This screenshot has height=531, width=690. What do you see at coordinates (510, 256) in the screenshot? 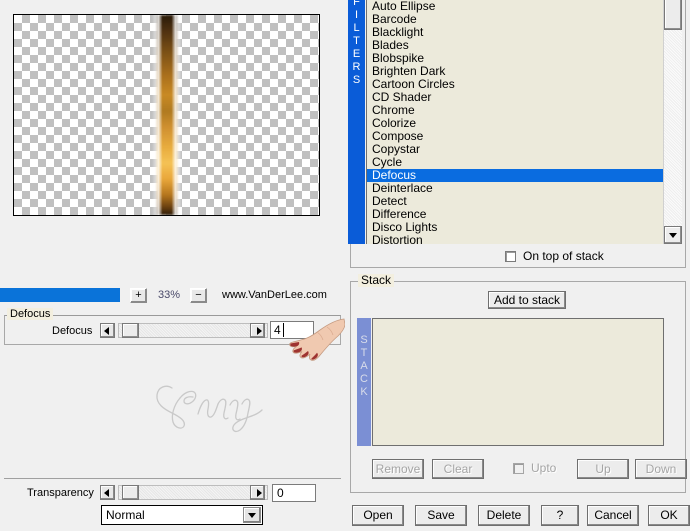
I see `on-top-of-stack-checkbox` at bounding box center [510, 256].